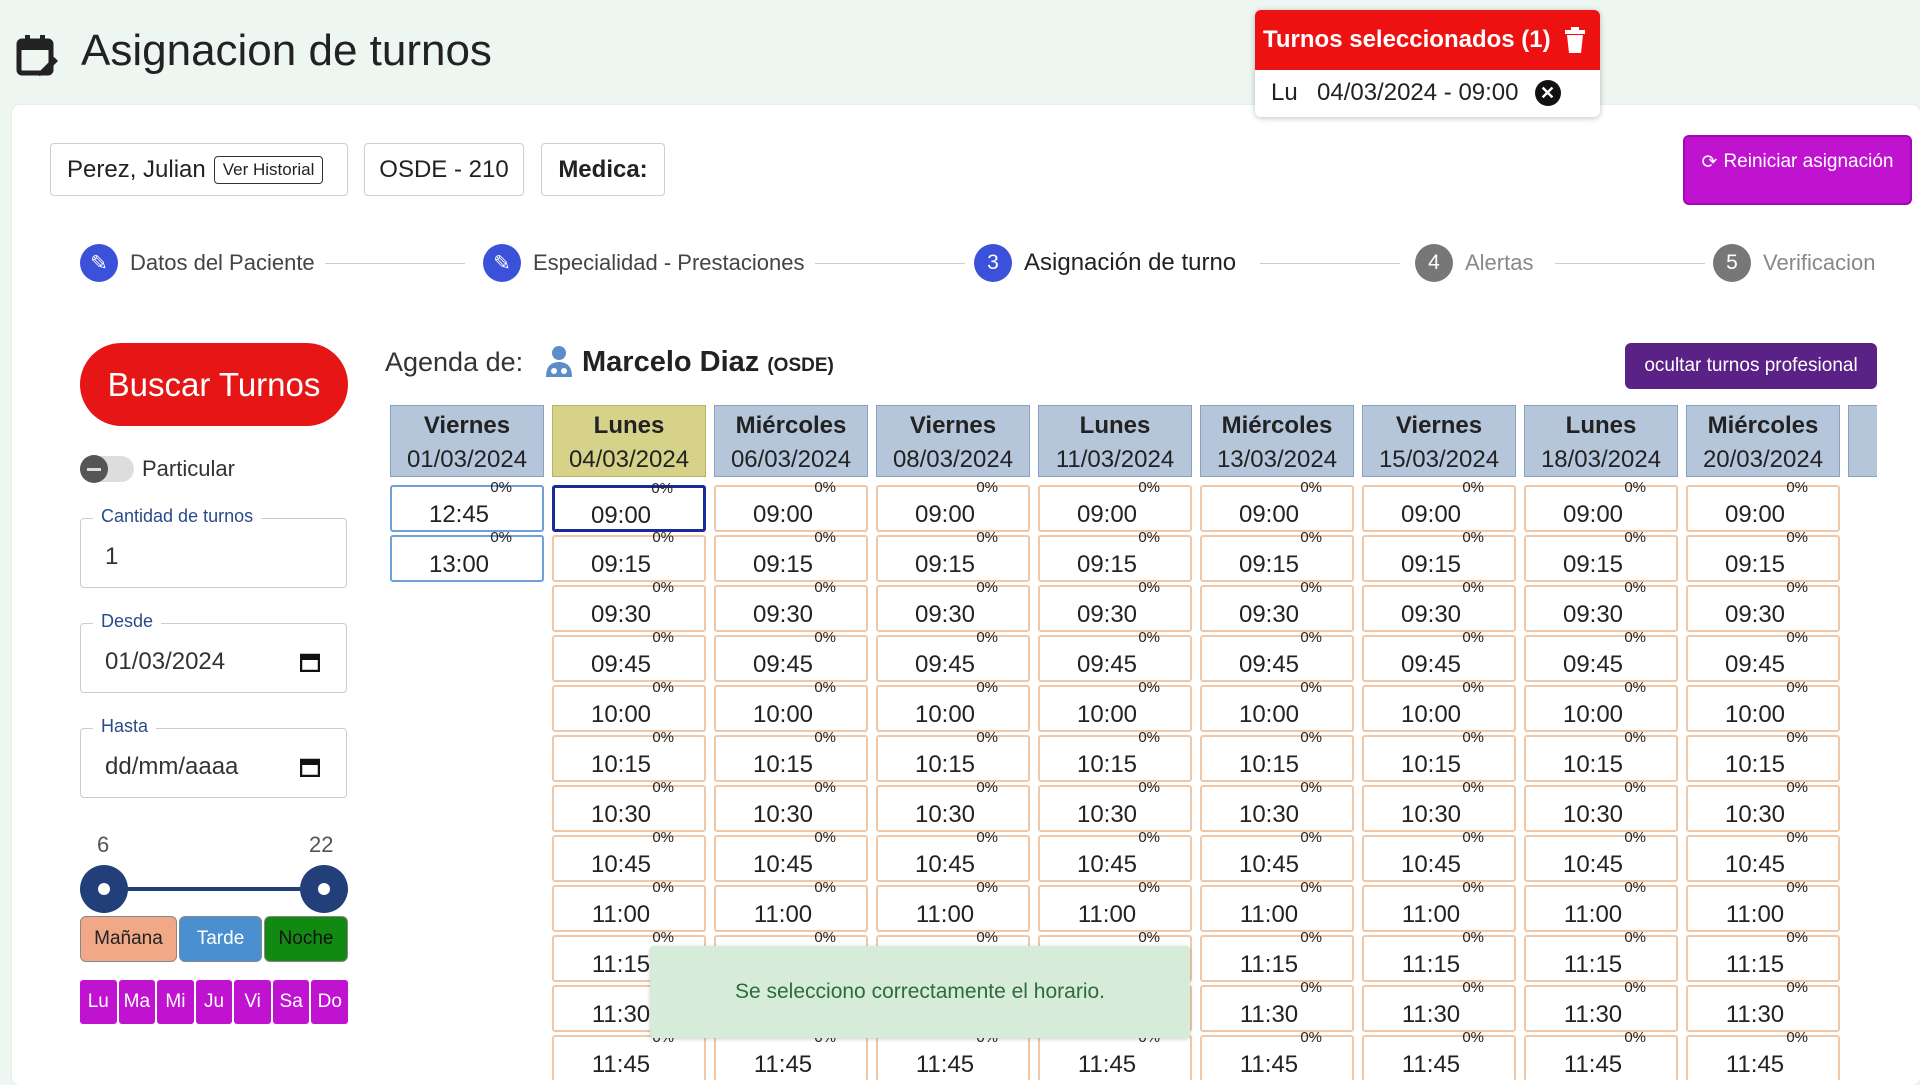  What do you see at coordinates (324, 889) in the screenshot?
I see `range-max-handle` at bounding box center [324, 889].